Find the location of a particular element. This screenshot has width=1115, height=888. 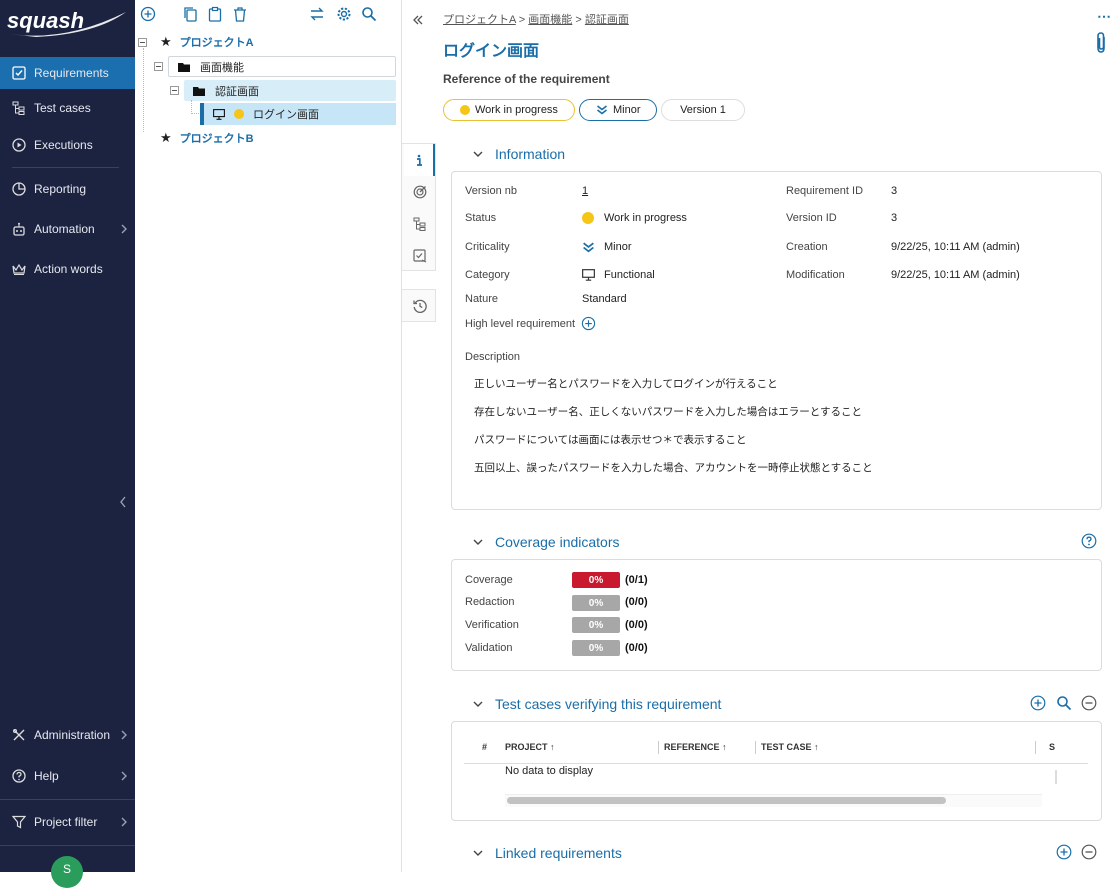

creation-label: Creation is located at coordinates (807, 247).